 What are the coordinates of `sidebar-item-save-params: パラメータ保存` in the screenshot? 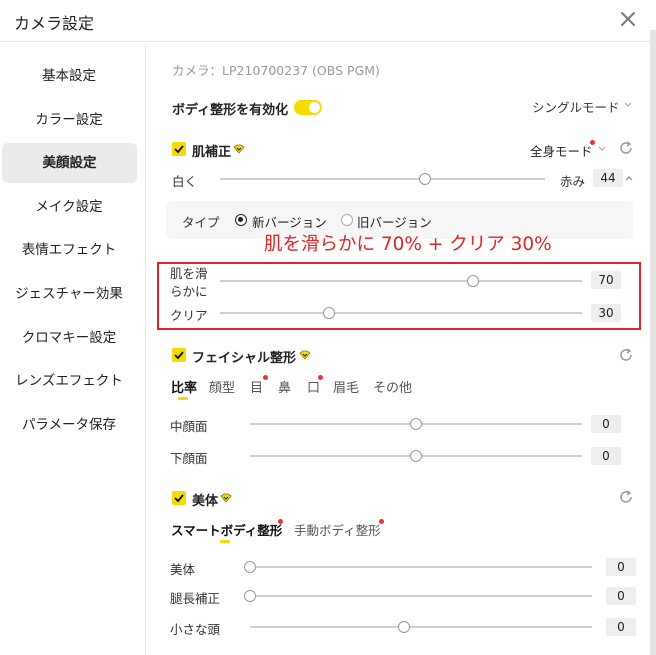 It's located at (69, 425).